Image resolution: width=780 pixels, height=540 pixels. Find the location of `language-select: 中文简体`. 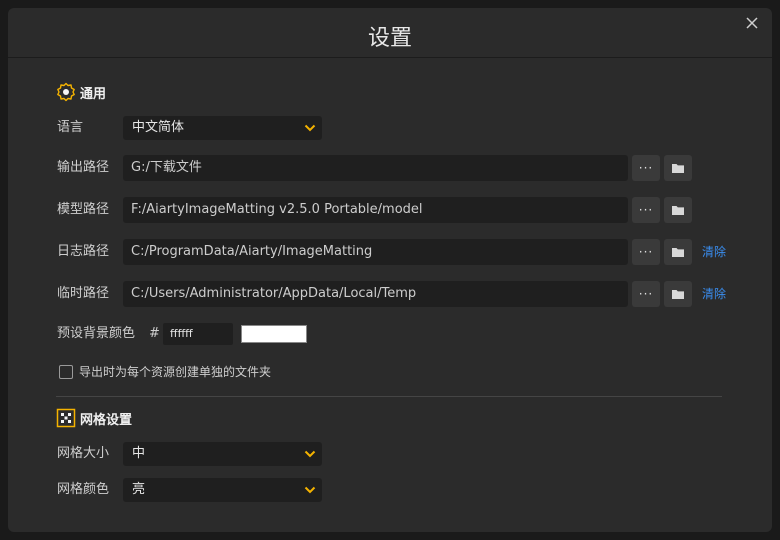

language-select: 中文简体 is located at coordinates (222, 128).